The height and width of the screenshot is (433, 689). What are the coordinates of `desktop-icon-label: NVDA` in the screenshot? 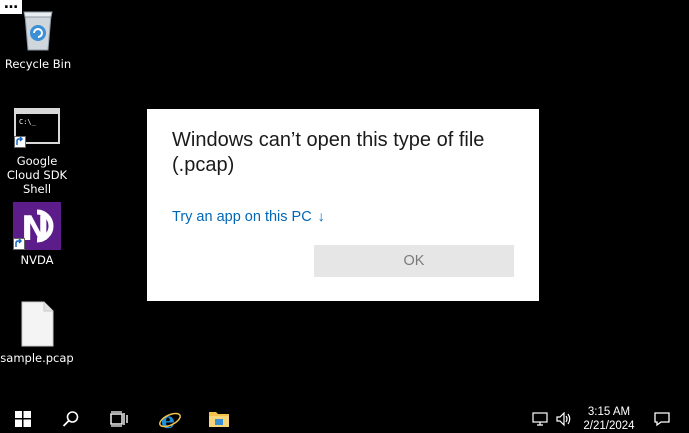 It's located at (37, 260).